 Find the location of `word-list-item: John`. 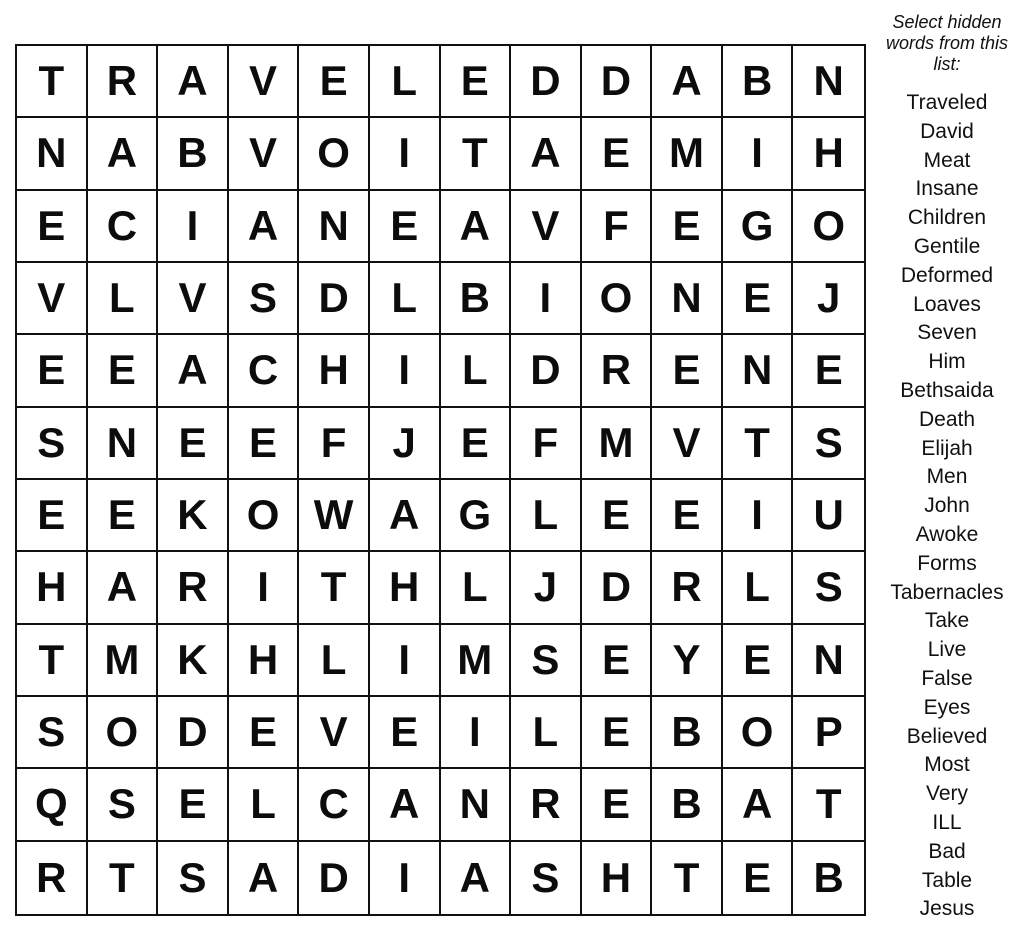

word-list-item: John is located at coordinates (947, 506).